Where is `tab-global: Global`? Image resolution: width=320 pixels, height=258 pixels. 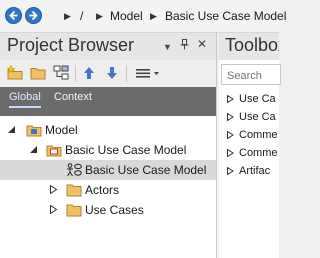
tab-global: Global is located at coordinates (25, 99).